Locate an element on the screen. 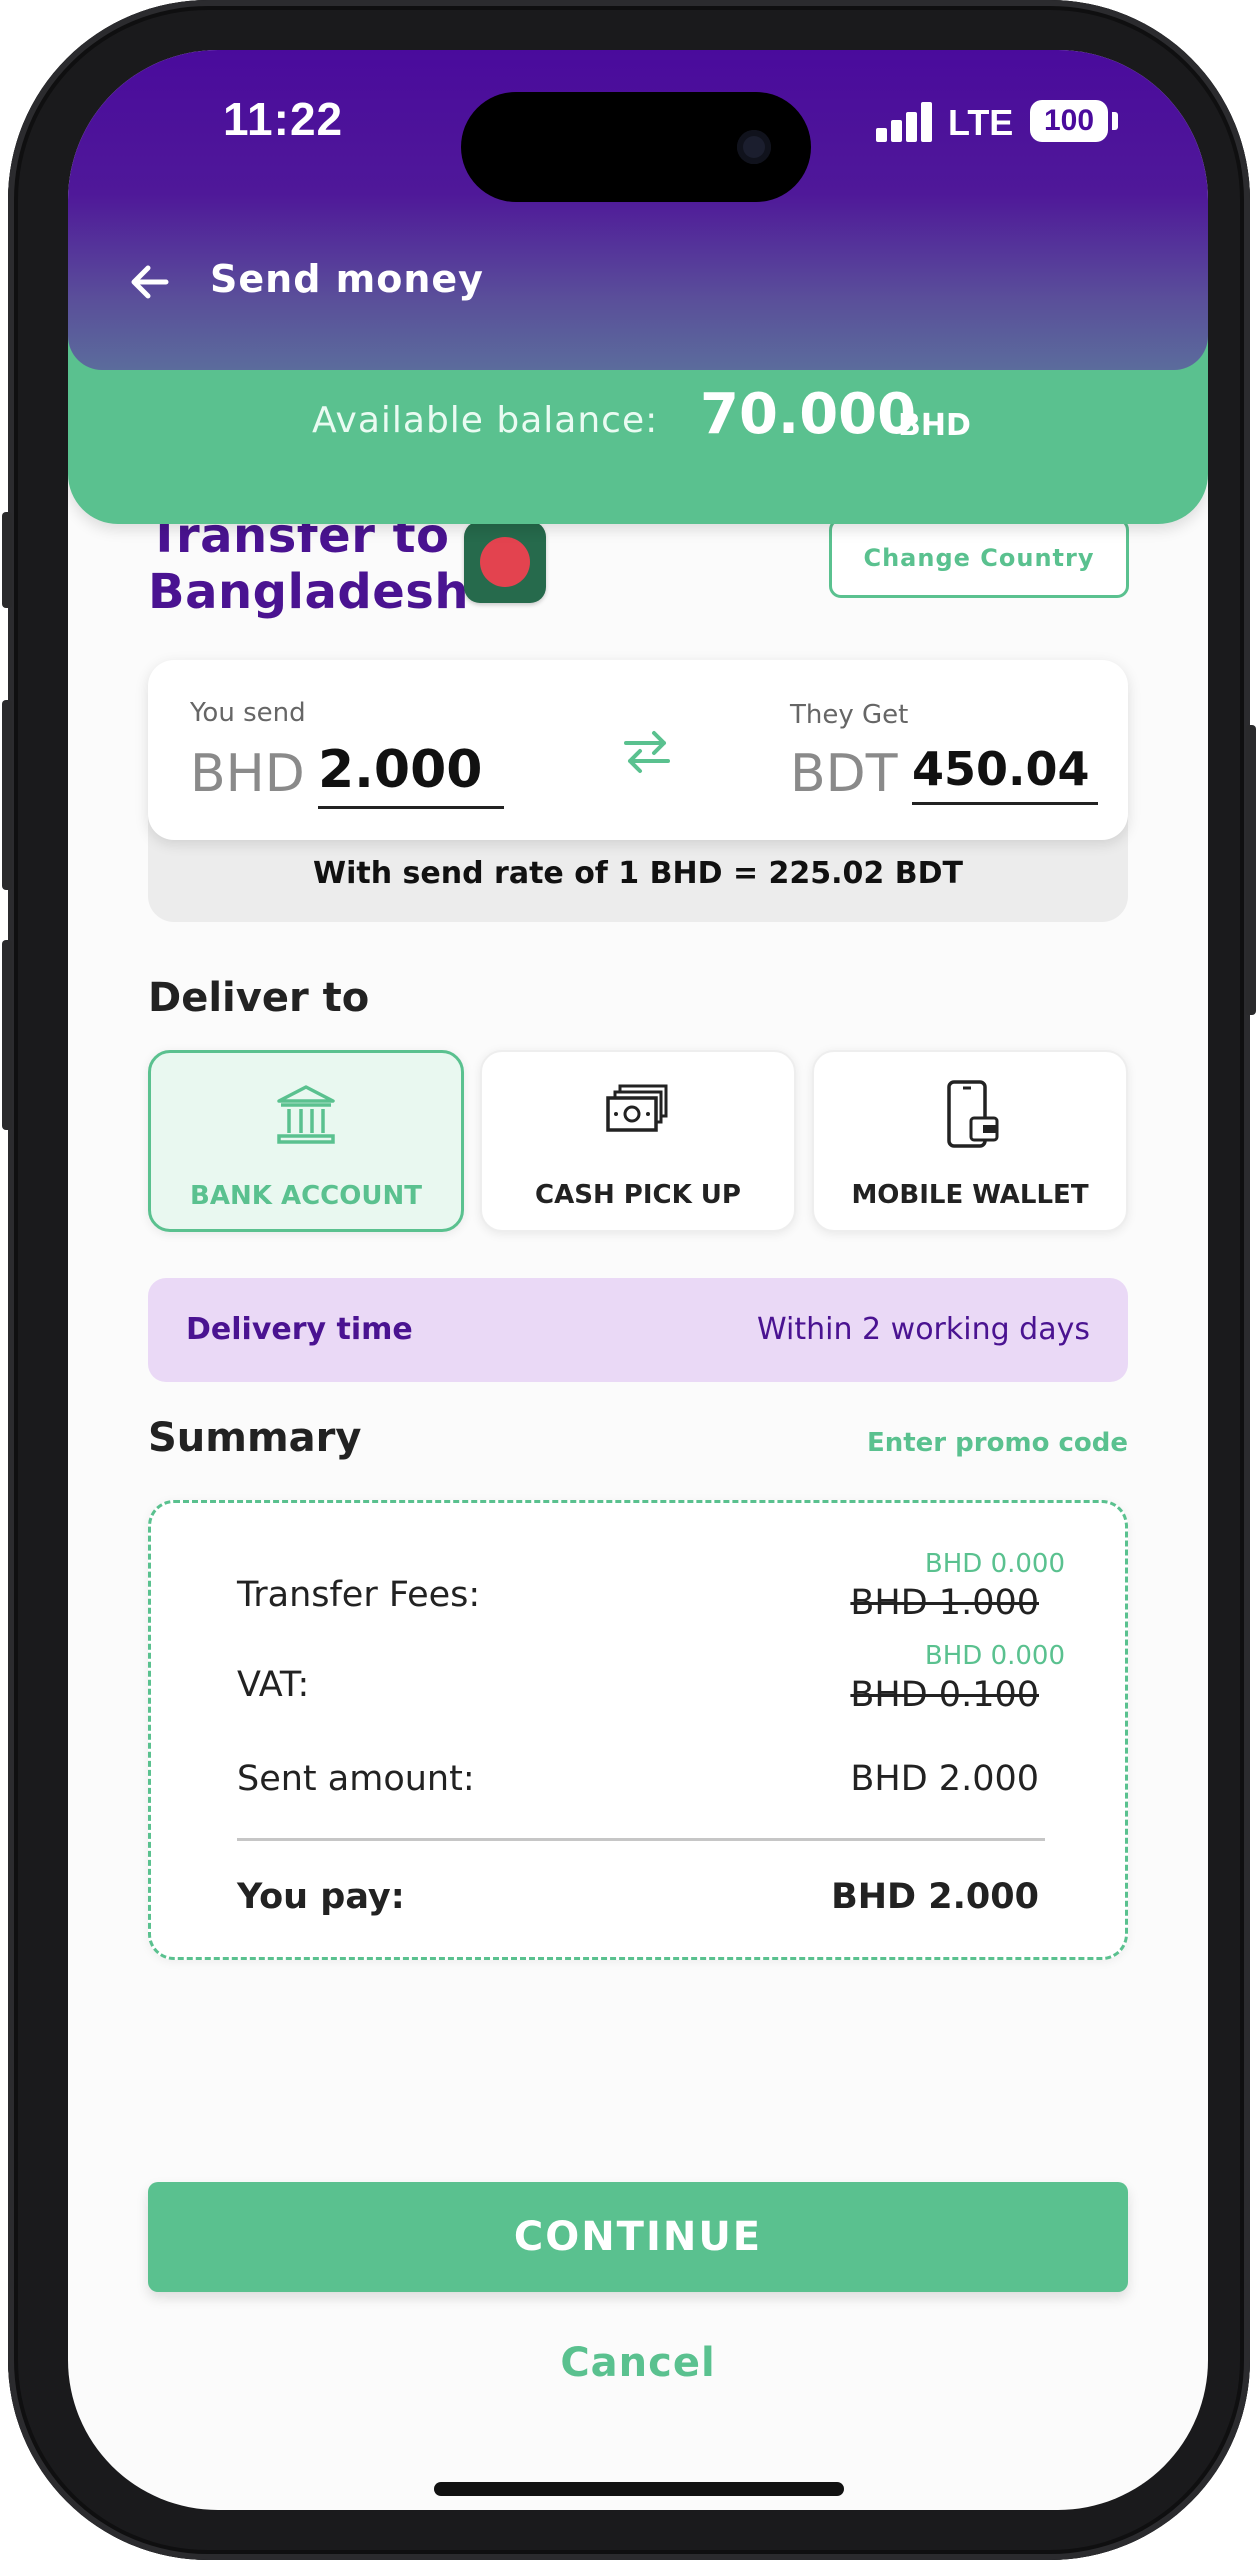 This screenshot has height=2560, width=1258. get-currency: BDT is located at coordinates (844, 774).